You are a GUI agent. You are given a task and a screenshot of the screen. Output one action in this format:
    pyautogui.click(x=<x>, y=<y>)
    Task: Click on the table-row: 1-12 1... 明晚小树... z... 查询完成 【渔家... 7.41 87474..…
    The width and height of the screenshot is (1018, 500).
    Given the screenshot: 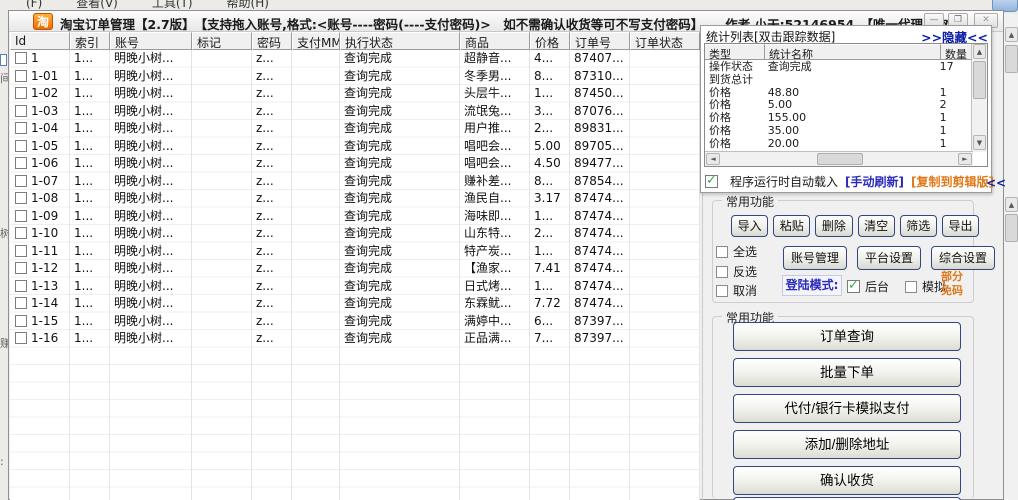 What is the action you would take?
    pyautogui.click(x=355, y=269)
    